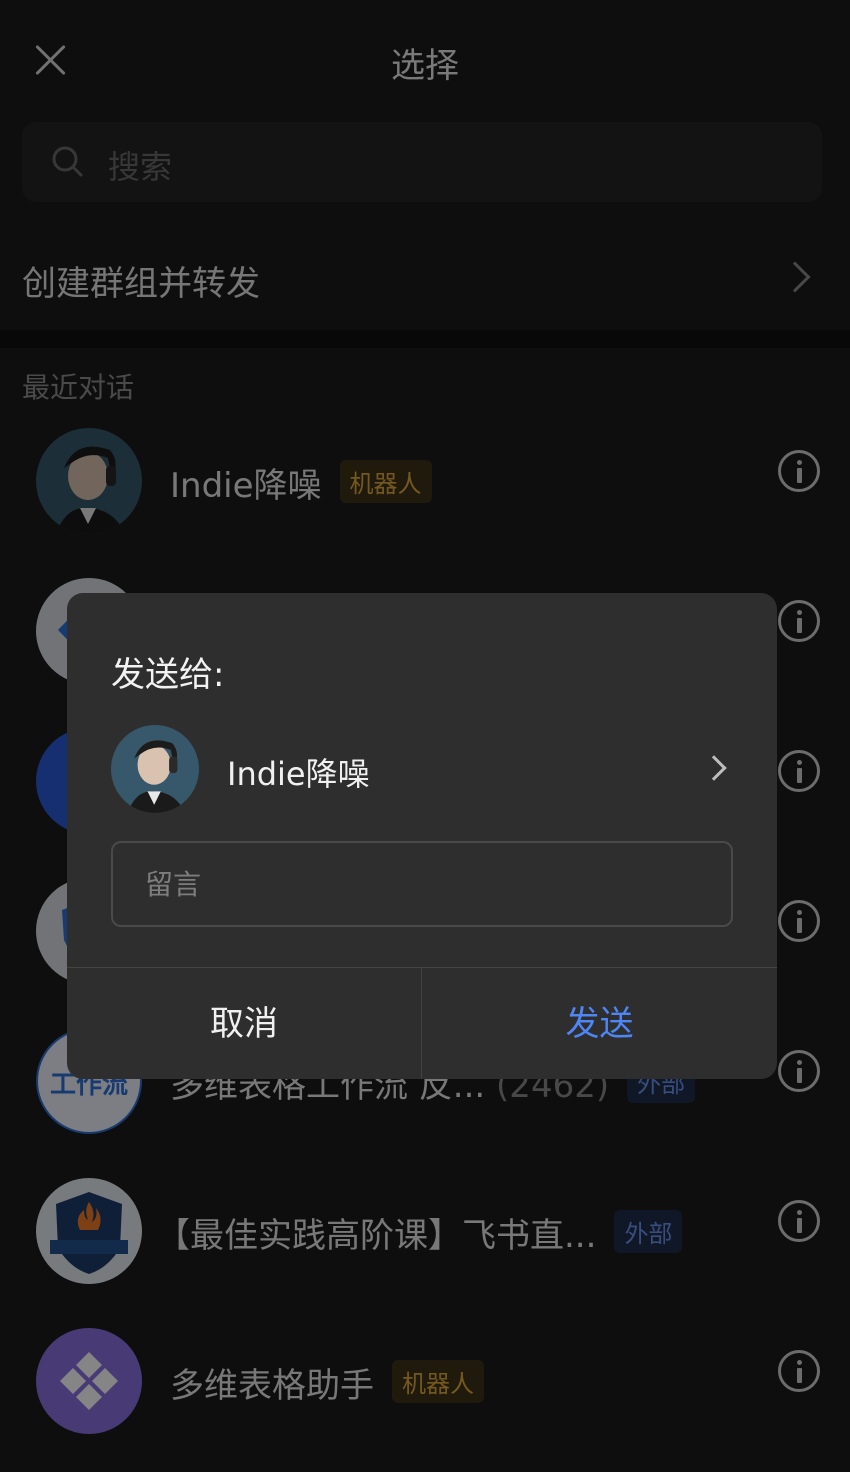 Image resolution: width=850 pixels, height=1472 pixels. What do you see at coordinates (244, 1023) in the screenshot?
I see `cancel-button: 取消` at bounding box center [244, 1023].